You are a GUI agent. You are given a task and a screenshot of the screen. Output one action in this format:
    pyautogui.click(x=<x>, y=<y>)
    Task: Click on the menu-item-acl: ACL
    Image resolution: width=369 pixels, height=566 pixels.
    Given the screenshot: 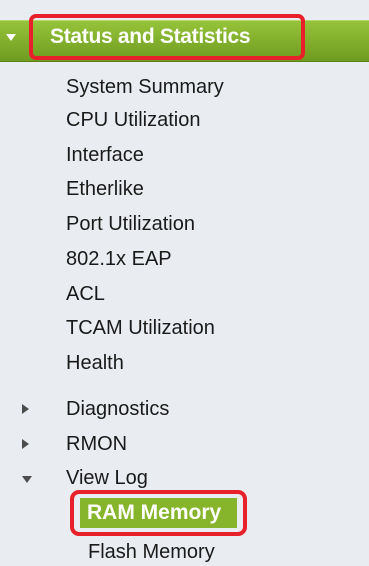 What is the action you would take?
    pyautogui.click(x=85, y=294)
    